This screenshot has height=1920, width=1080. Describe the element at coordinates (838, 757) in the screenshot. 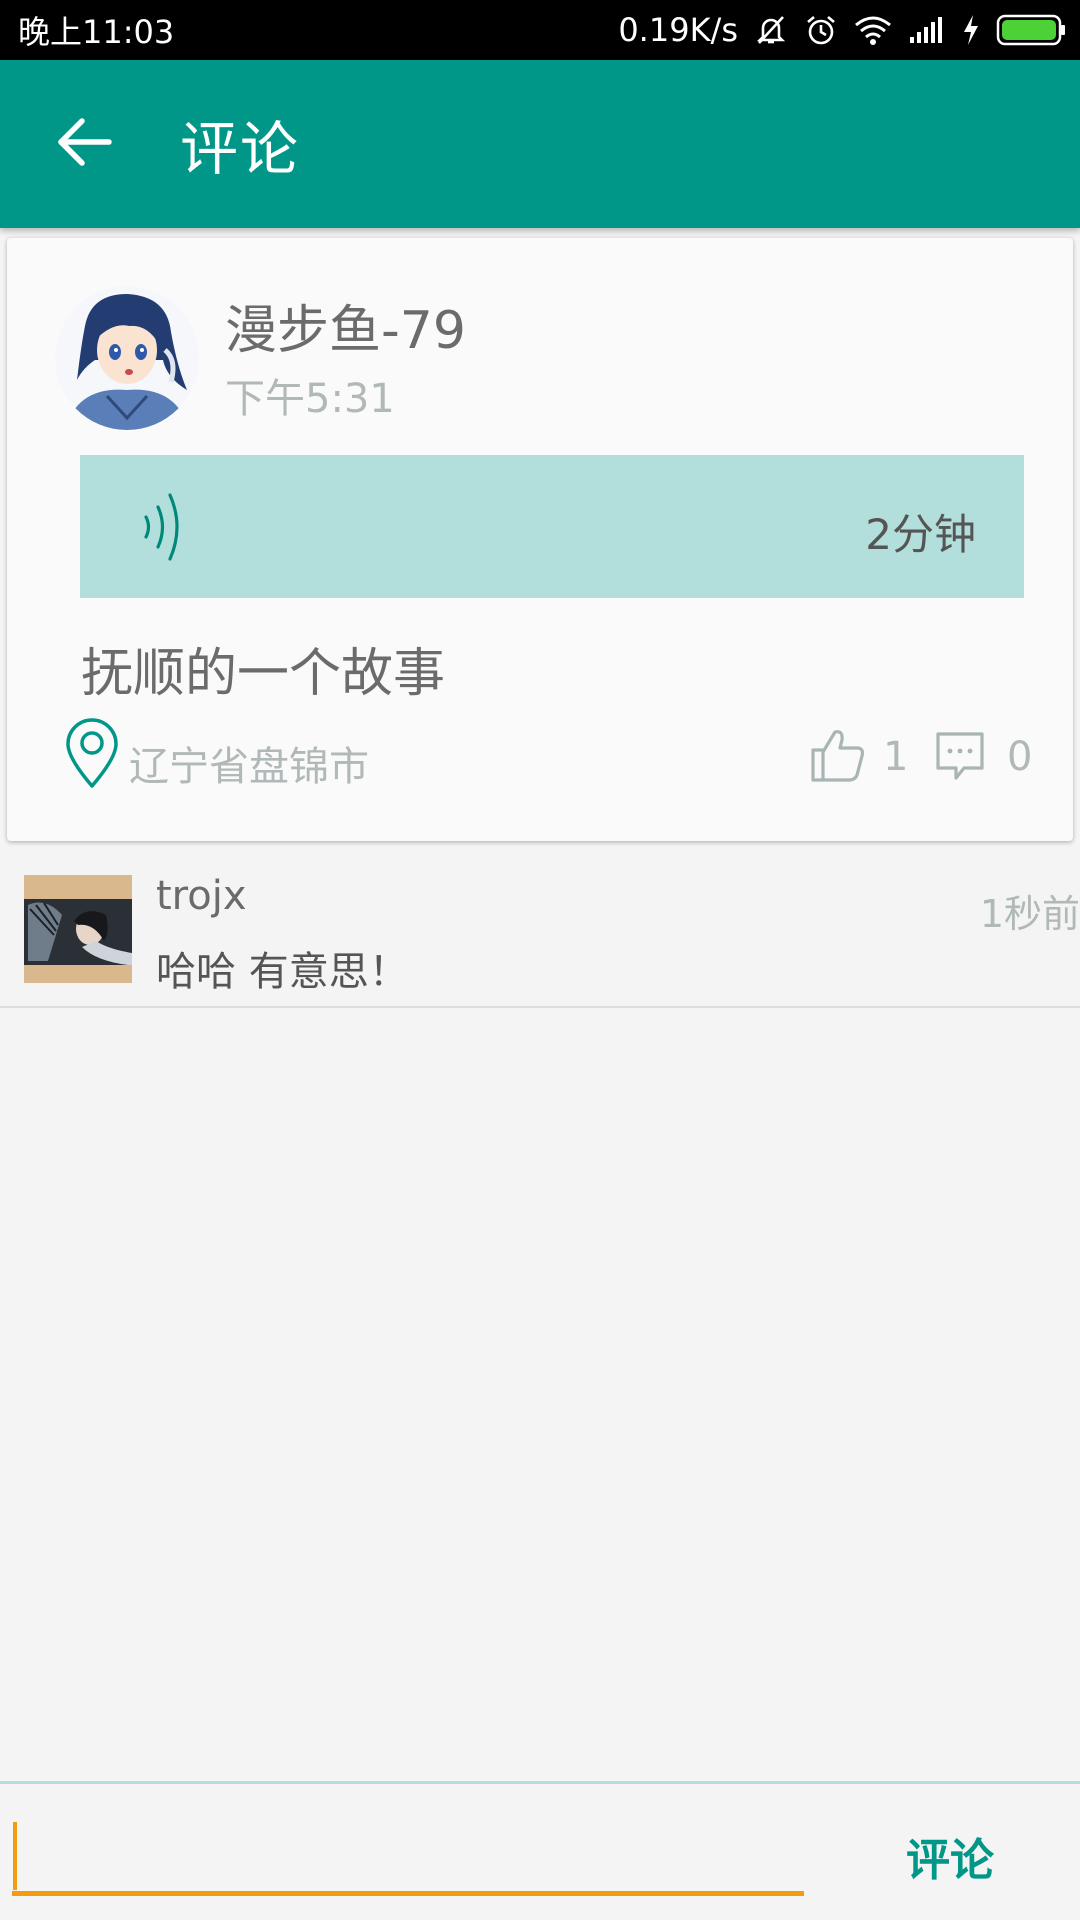

I see `thumbs-up-icon` at that location.